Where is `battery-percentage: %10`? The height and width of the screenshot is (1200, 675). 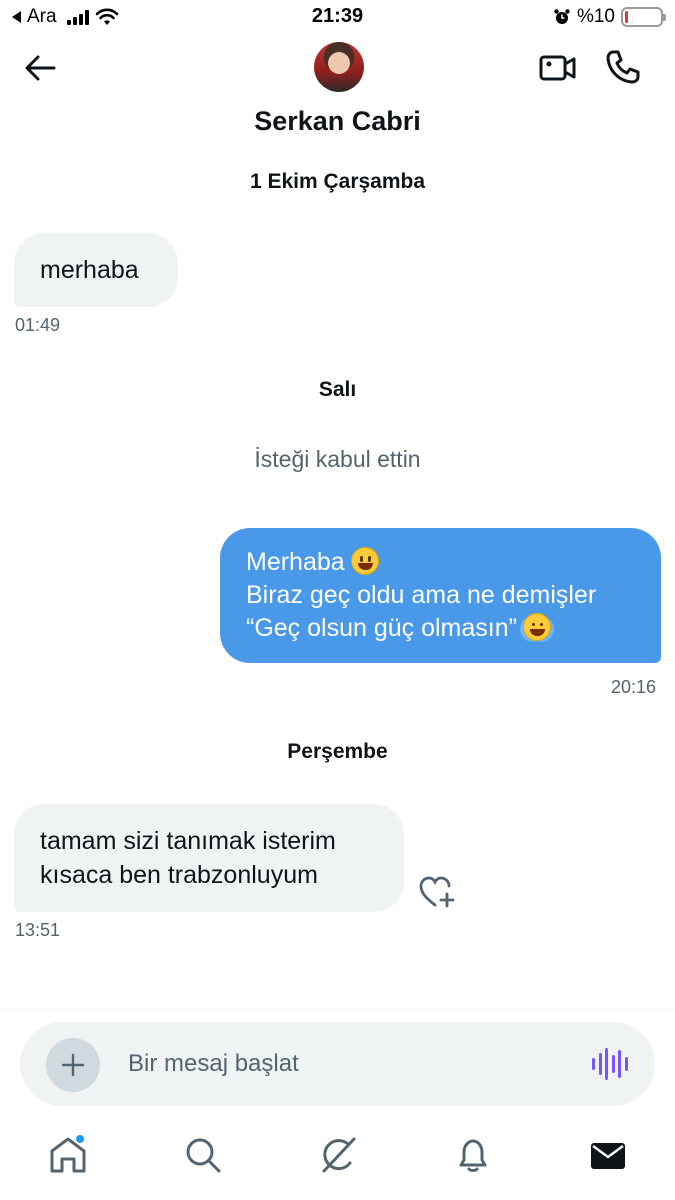 battery-percentage: %10 is located at coordinates (595, 16).